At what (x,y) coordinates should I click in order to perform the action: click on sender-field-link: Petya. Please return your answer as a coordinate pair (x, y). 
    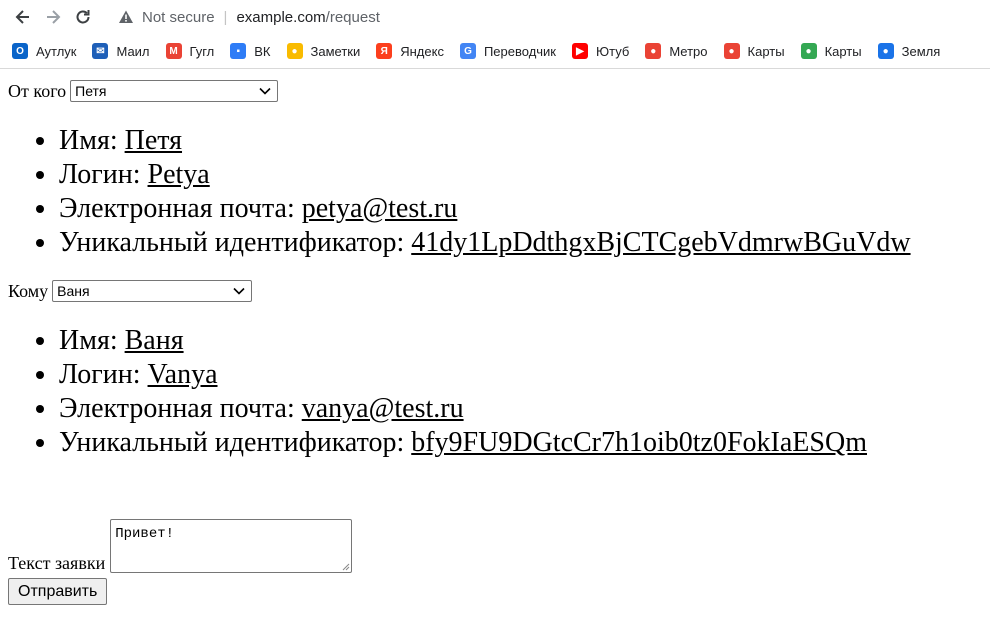
    Looking at the image, I should click on (179, 174).